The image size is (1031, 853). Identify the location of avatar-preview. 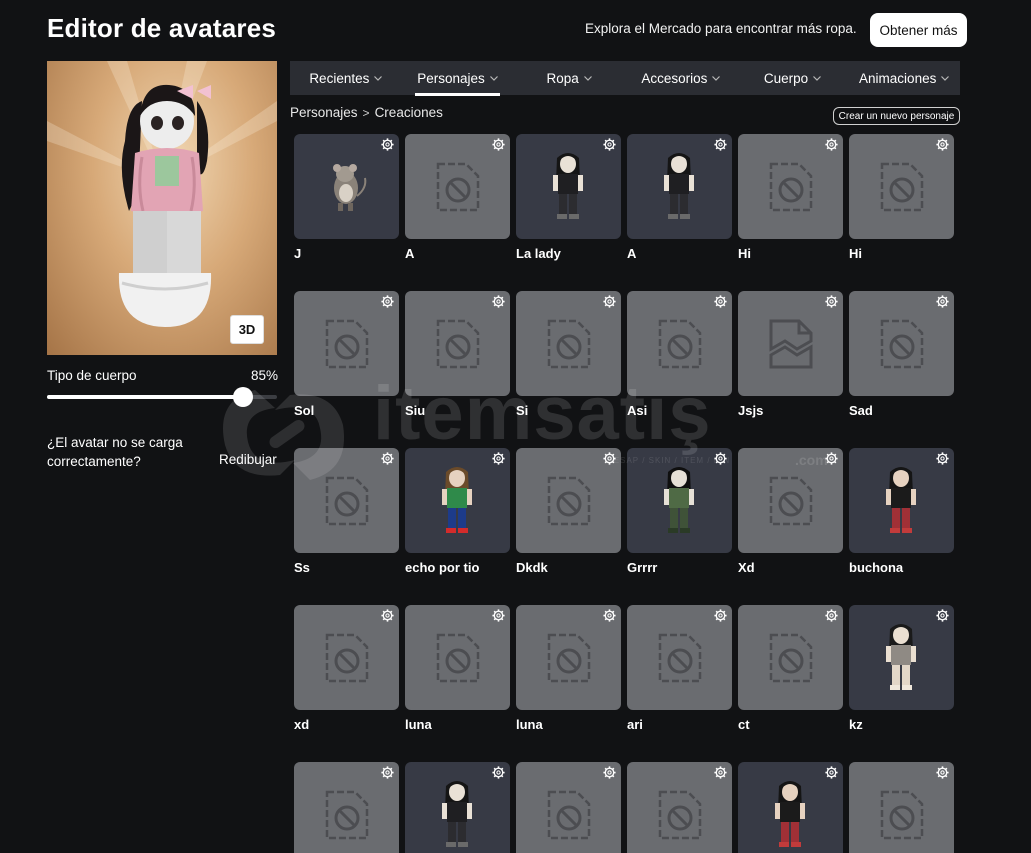
(162, 208).